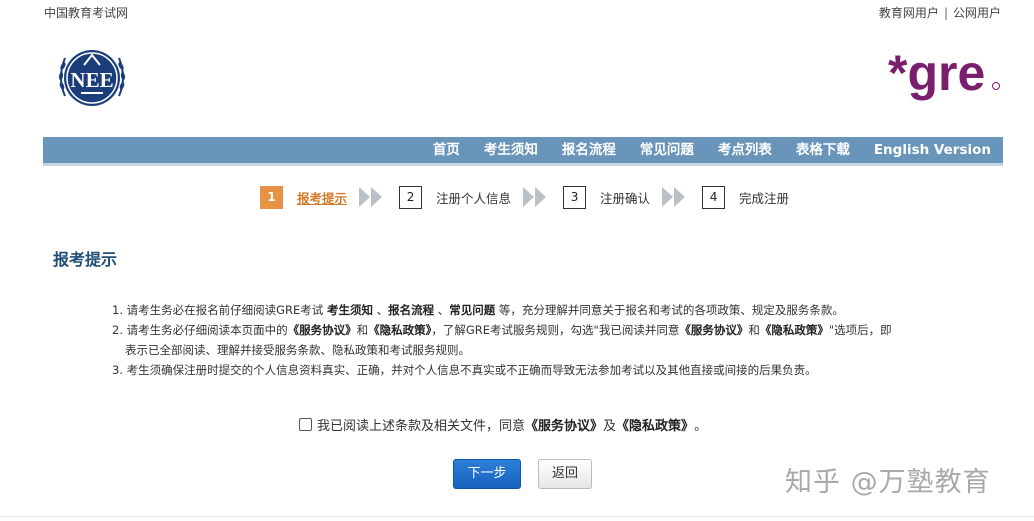 This screenshot has width=1034, height=521. Describe the element at coordinates (909, 12) in the screenshot. I see `edu-user-link: 教育网用户` at that location.